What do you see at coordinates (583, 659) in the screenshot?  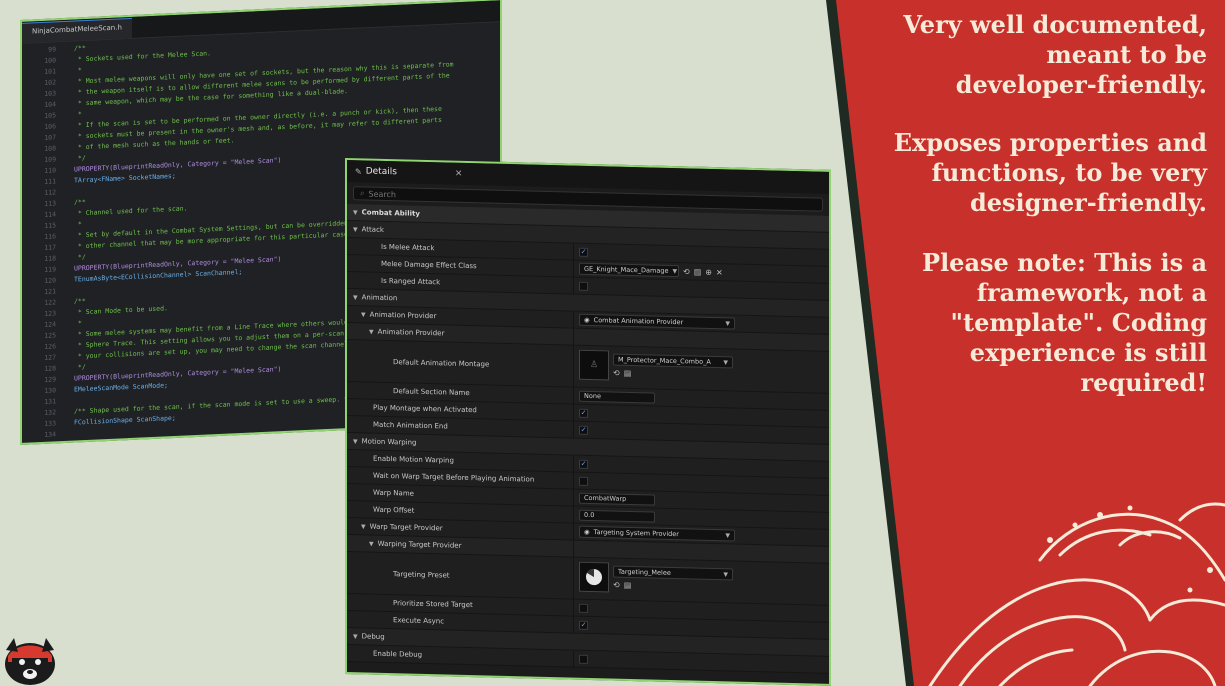 I see `enable-debug-checkbox` at bounding box center [583, 659].